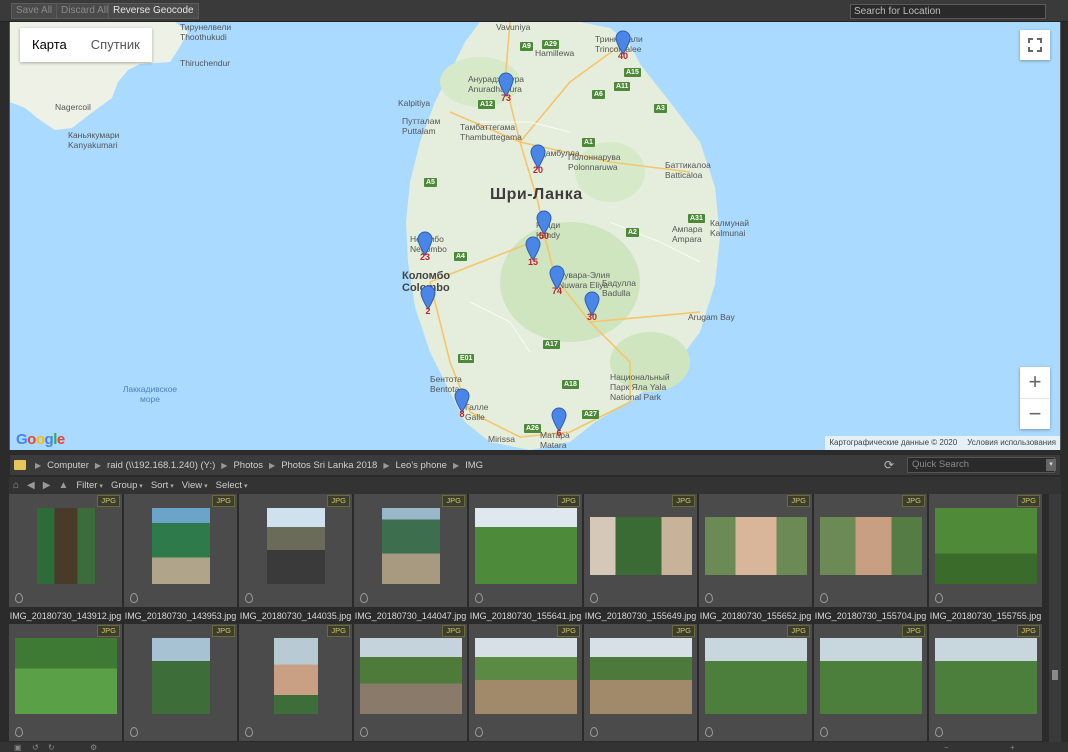 The image size is (1068, 752). I want to click on thumbnail-cell: JPG IMG_20180730_155641.jpg, so click(526, 557).